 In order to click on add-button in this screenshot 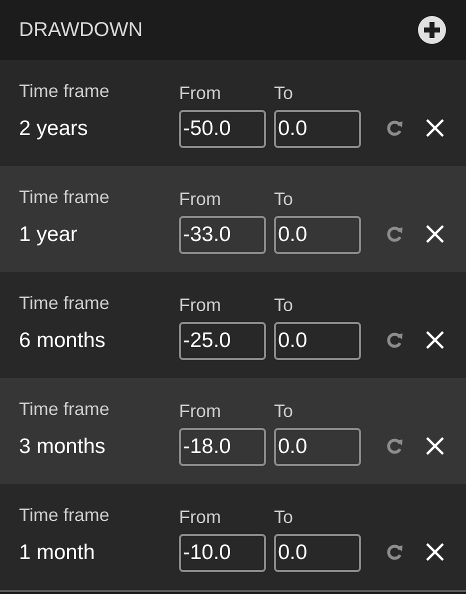, I will do `click(432, 30)`.